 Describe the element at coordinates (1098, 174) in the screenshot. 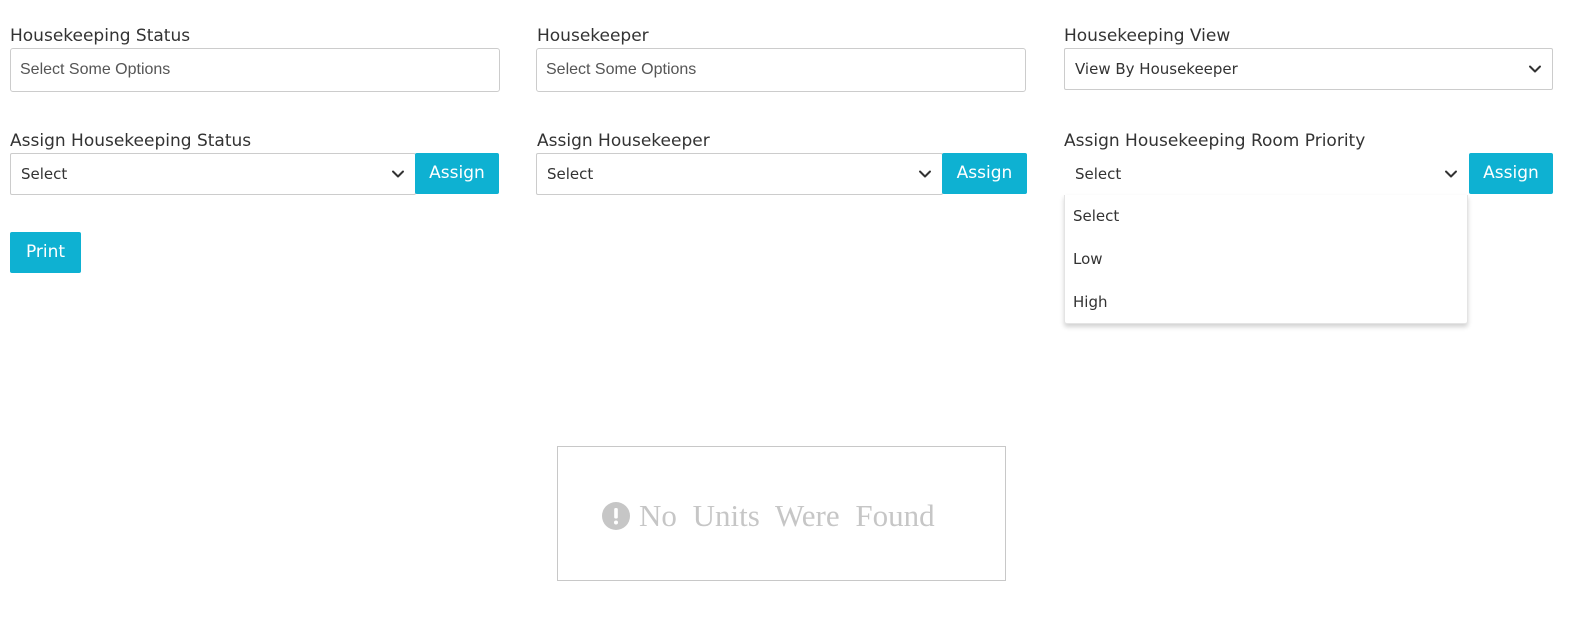

I see `assign-room-priority-value: Select` at that location.